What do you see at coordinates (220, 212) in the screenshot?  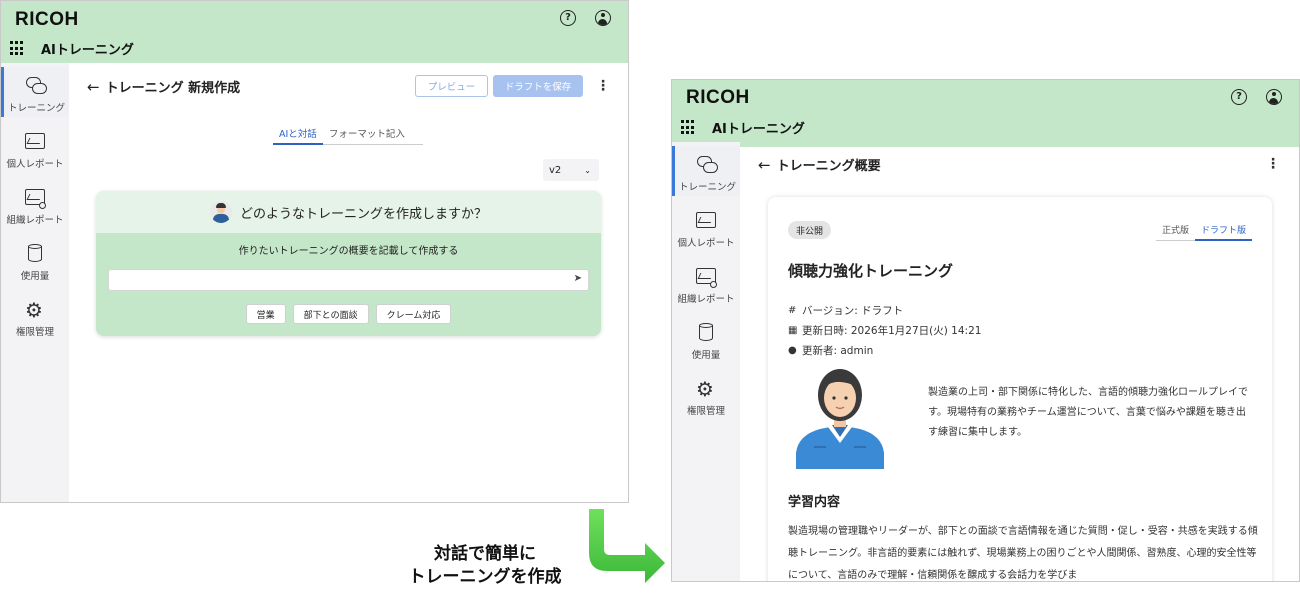 I see `avatar` at bounding box center [220, 212].